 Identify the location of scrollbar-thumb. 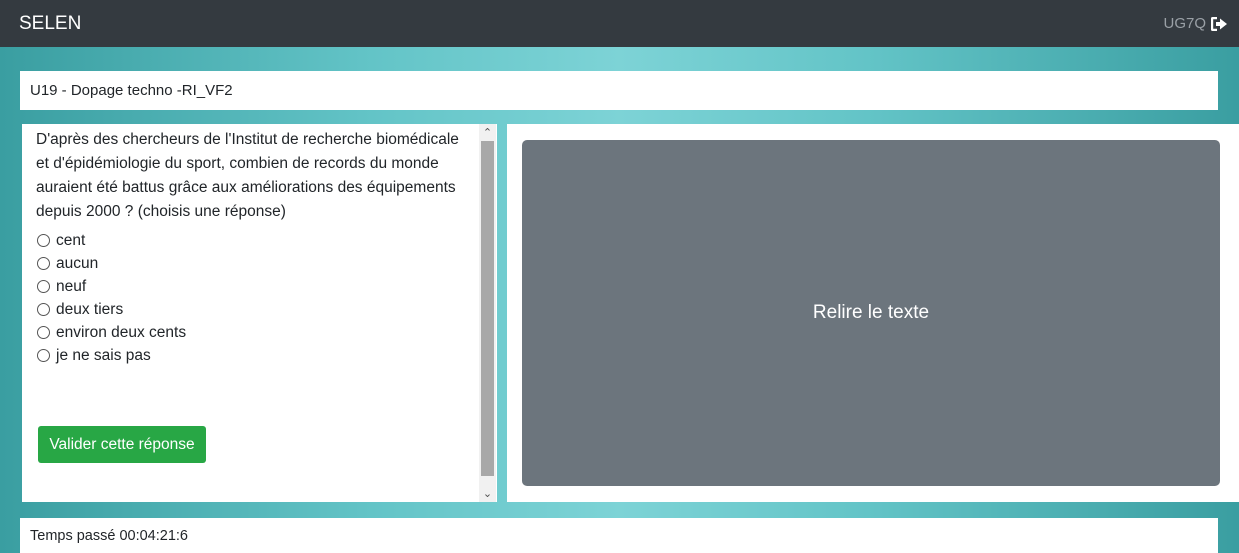
(487, 308).